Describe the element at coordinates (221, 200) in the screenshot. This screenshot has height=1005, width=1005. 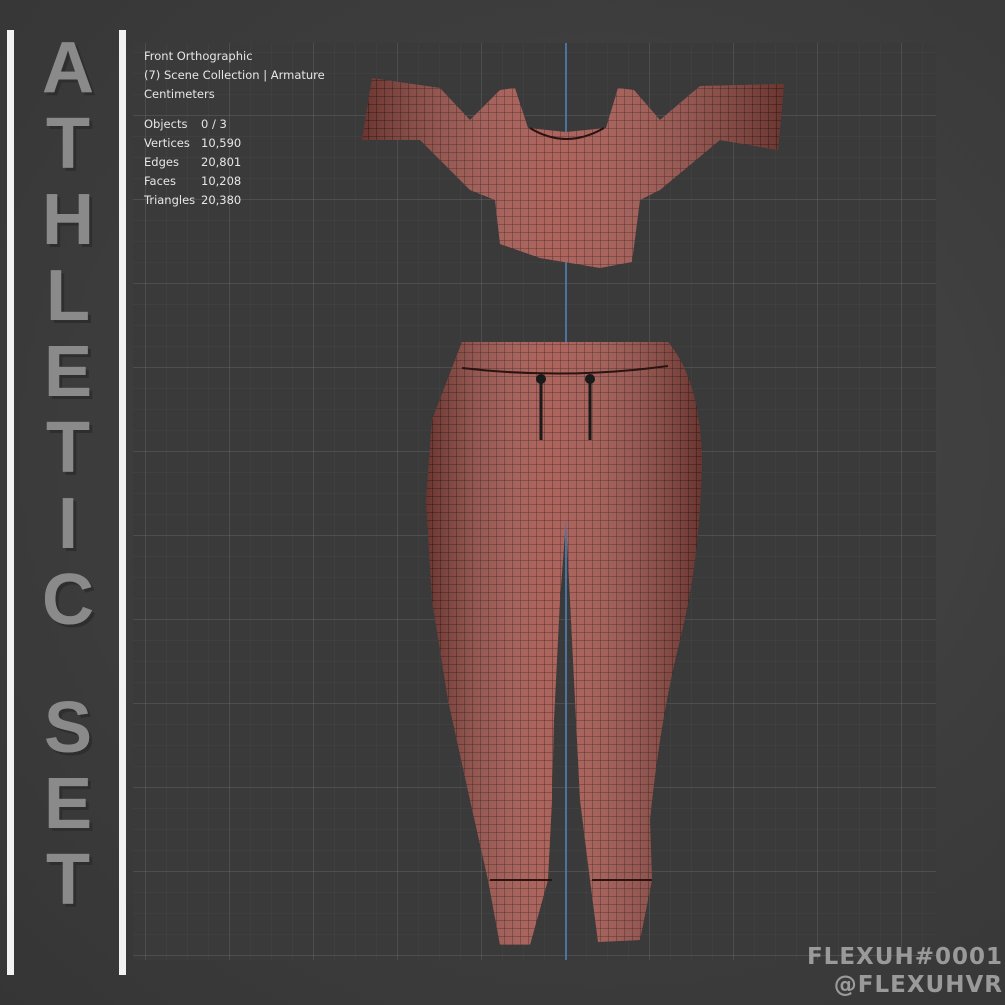
I see `stat-value: 20,380` at that location.